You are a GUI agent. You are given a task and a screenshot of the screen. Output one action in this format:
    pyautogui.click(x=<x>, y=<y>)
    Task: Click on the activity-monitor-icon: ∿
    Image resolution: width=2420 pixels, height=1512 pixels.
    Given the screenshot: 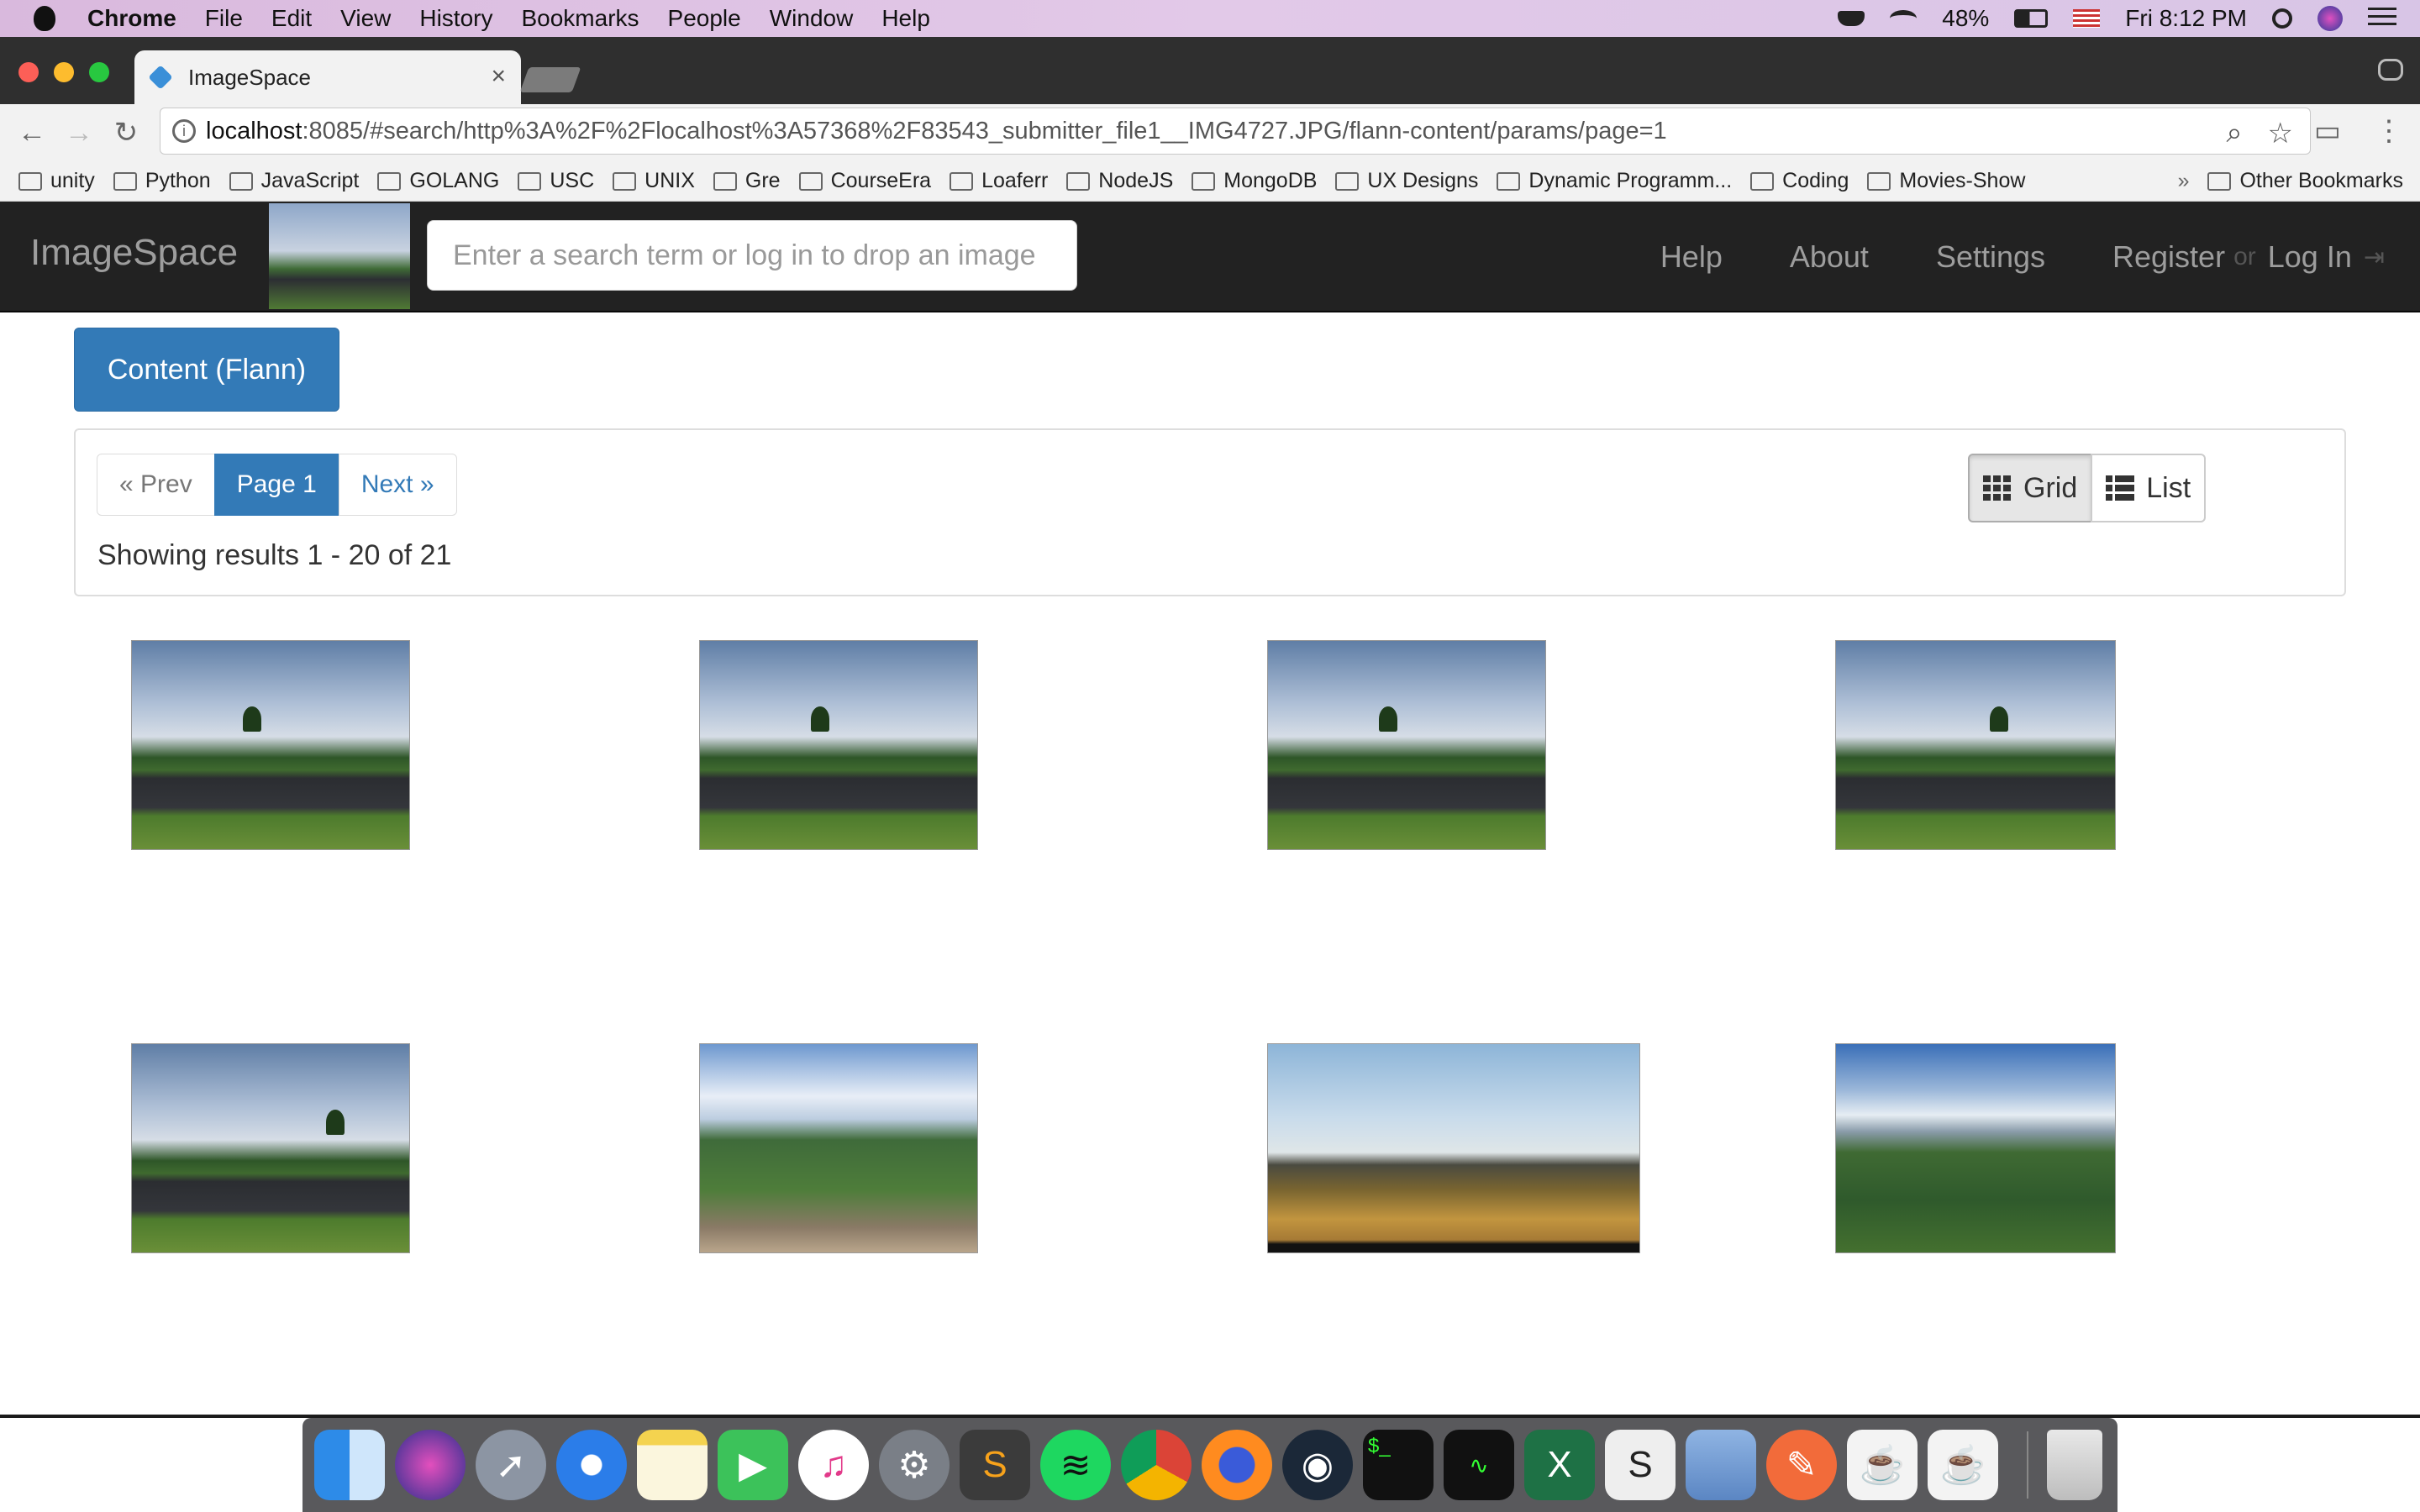 What is the action you would take?
    pyautogui.click(x=1479, y=1465)
    